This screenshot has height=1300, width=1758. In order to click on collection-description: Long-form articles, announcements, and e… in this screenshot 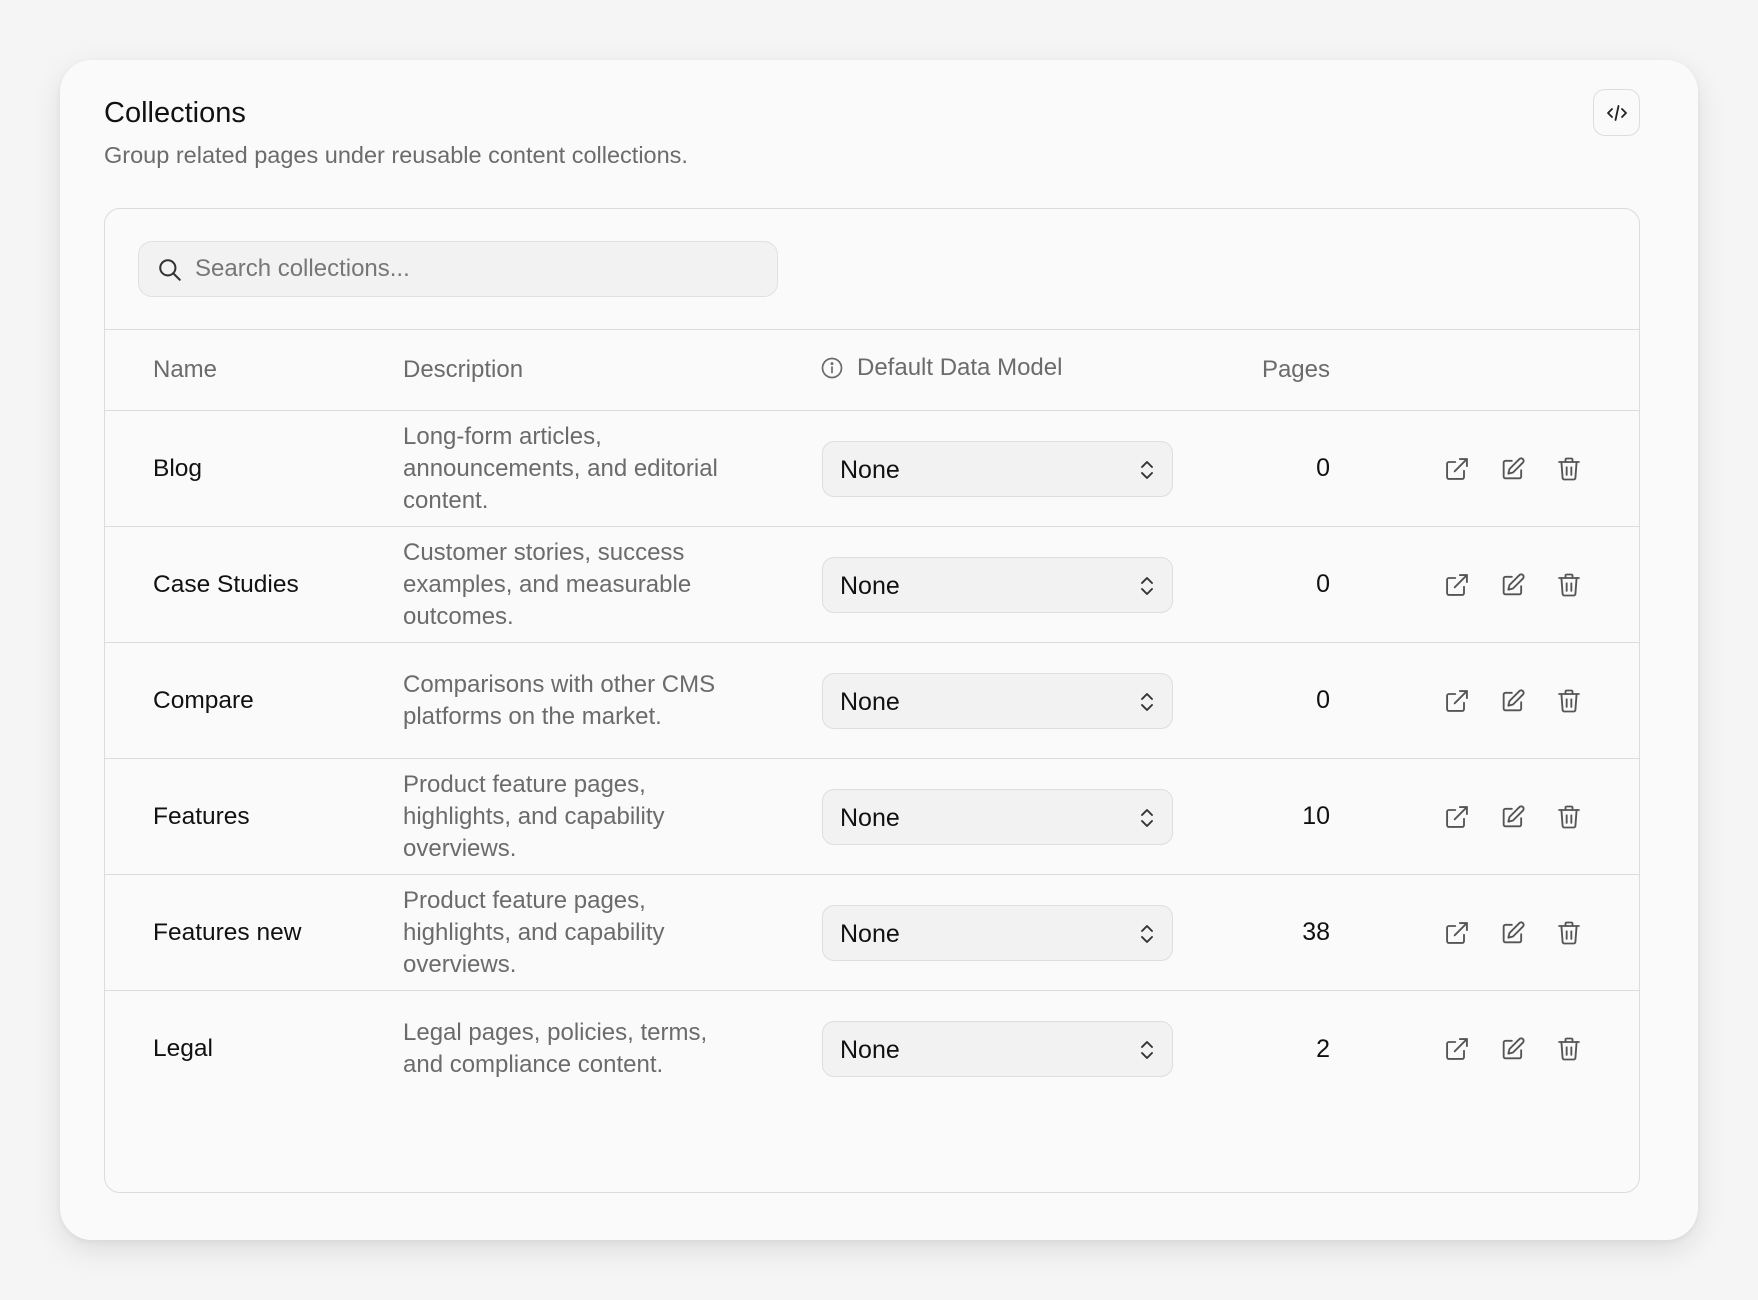, I will do `click(560, 468)`.